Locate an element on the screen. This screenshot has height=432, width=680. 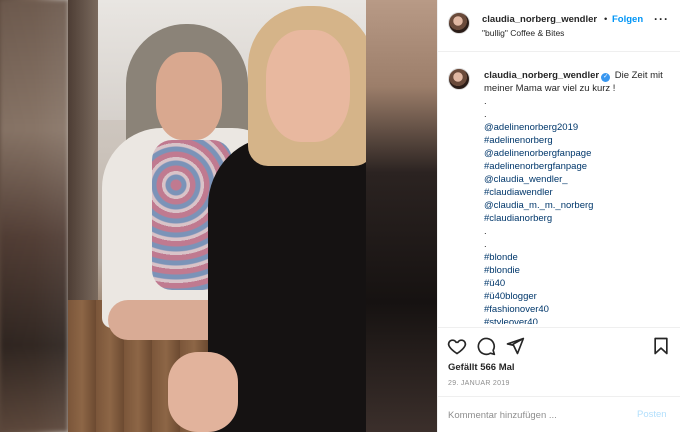
caption-tag: @claudia_m._m._norberg is located at coordinates (577, 205).